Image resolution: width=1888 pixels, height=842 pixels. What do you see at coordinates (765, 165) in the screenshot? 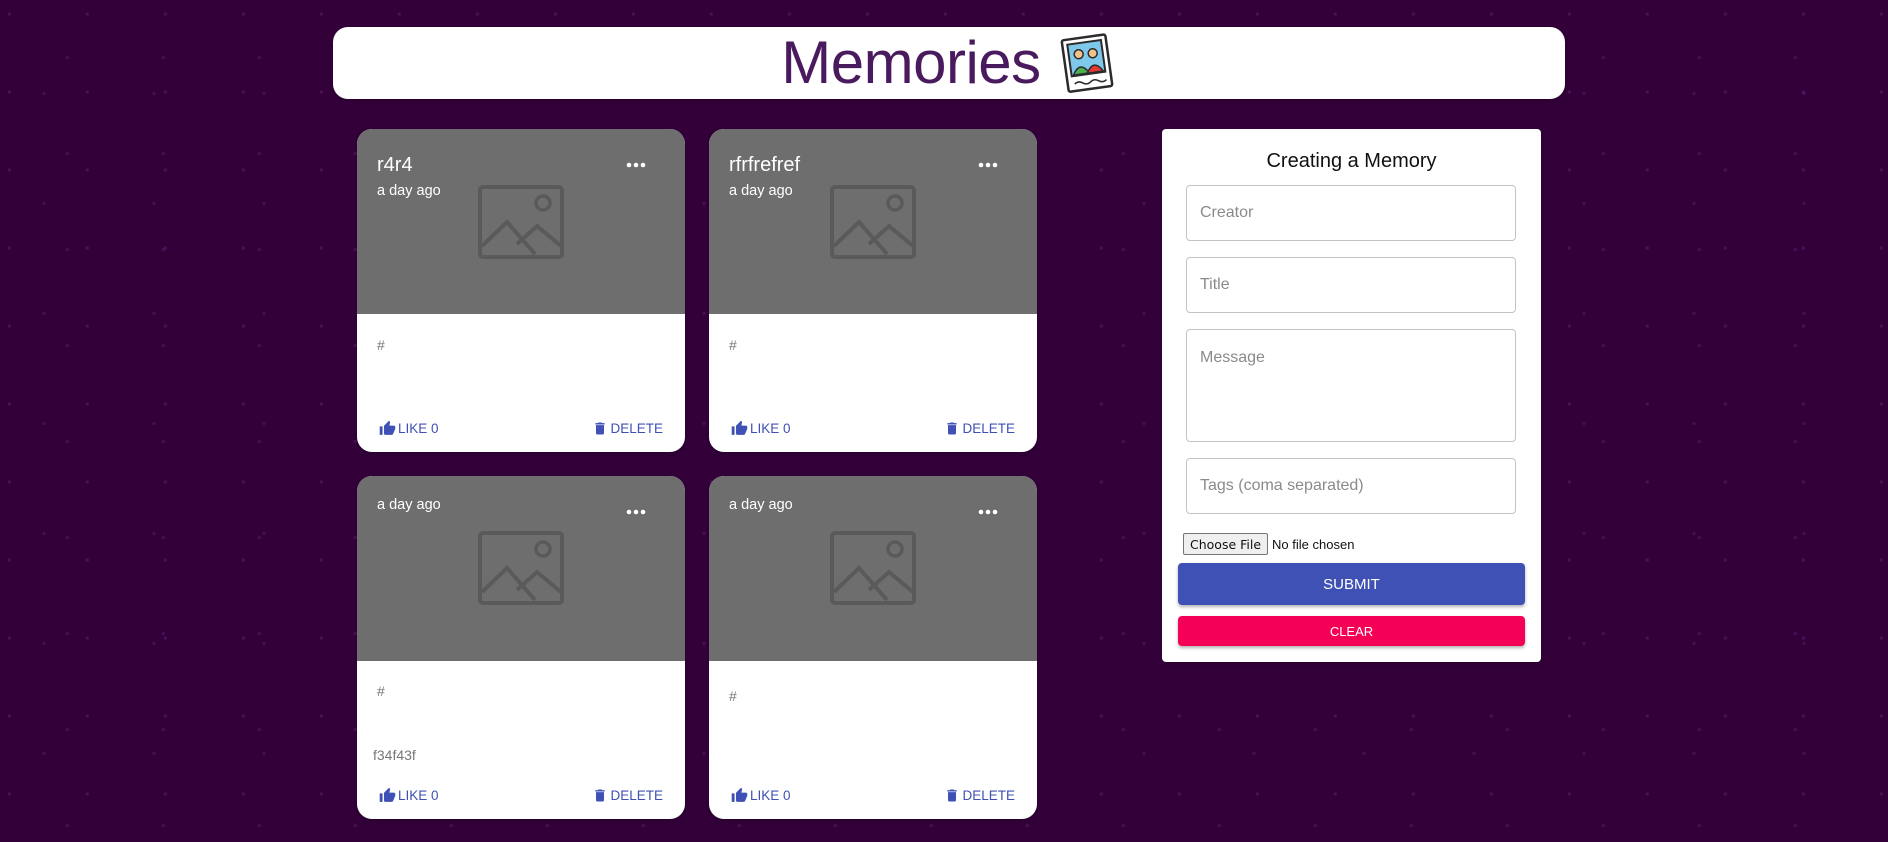
I see `post-creator: rfrfrefref` at bounding box center [765, 165].